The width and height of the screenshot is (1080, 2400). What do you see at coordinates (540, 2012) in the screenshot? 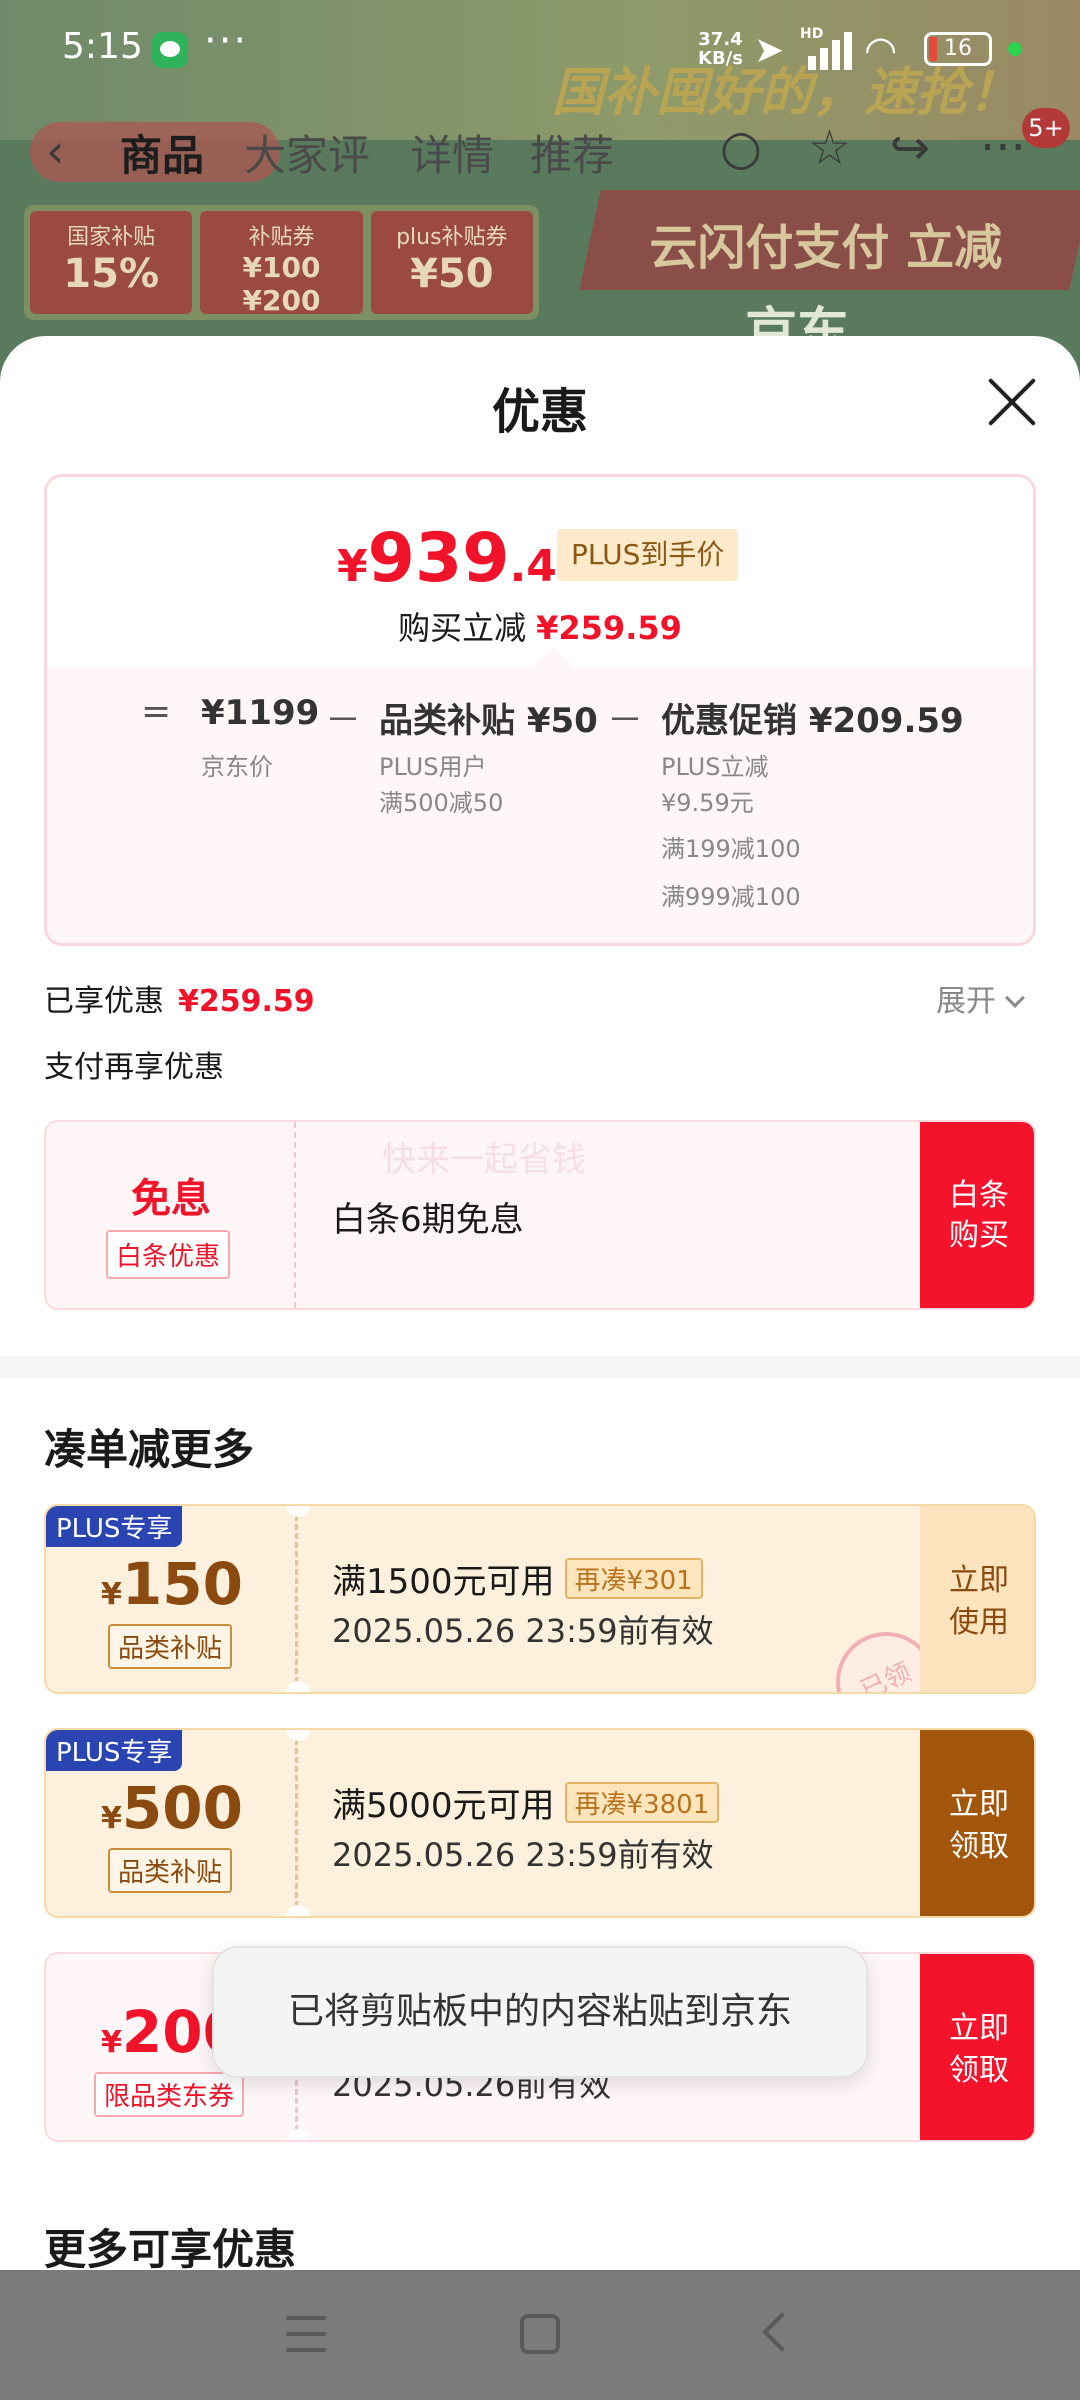
I see `clipboard-toast: 已将剪贴板中的内容粘贴到京东` at bounding box center [540, 2012].